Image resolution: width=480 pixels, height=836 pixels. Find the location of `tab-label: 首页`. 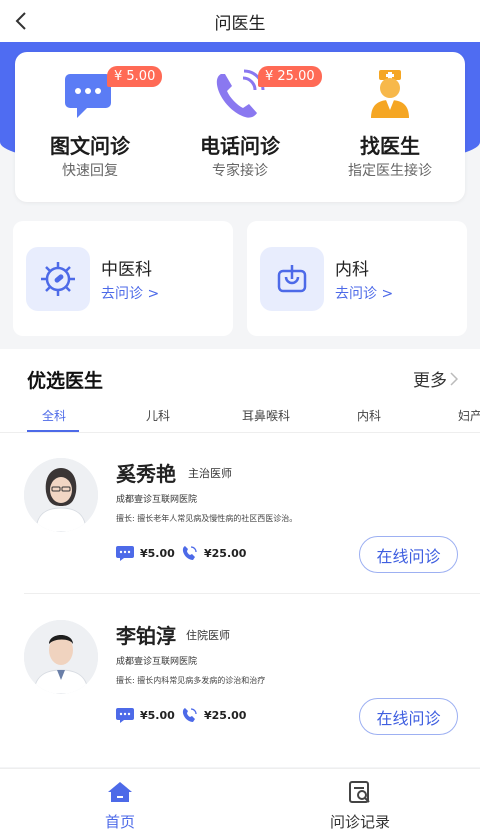

tab-label: 首页 is located at coordinates (119, 822).